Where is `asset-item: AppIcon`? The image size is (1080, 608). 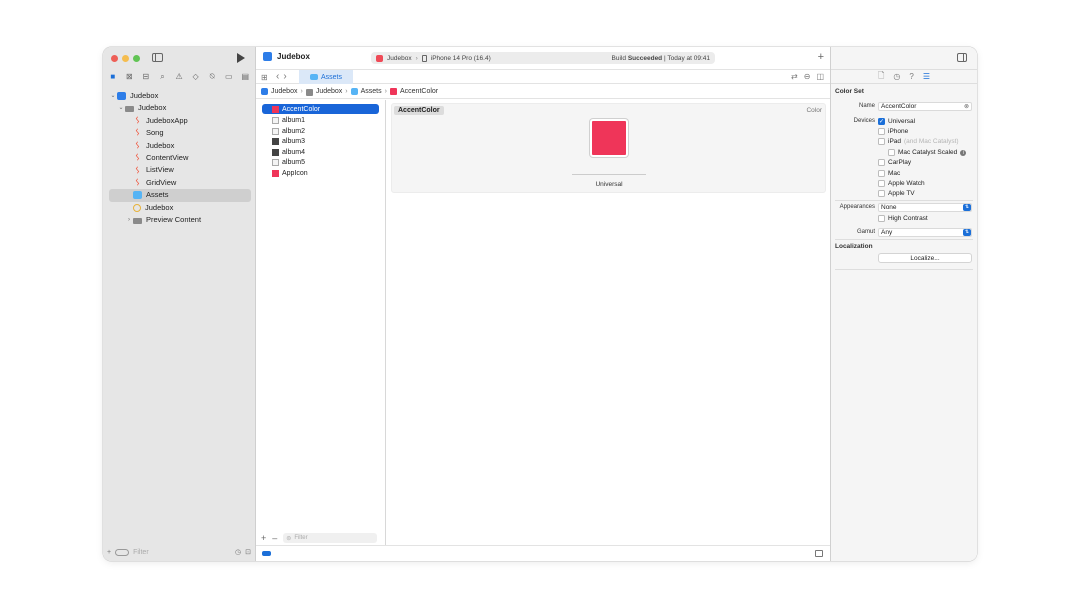 asset-item: AppIcon is located at coordinates (320, 173).